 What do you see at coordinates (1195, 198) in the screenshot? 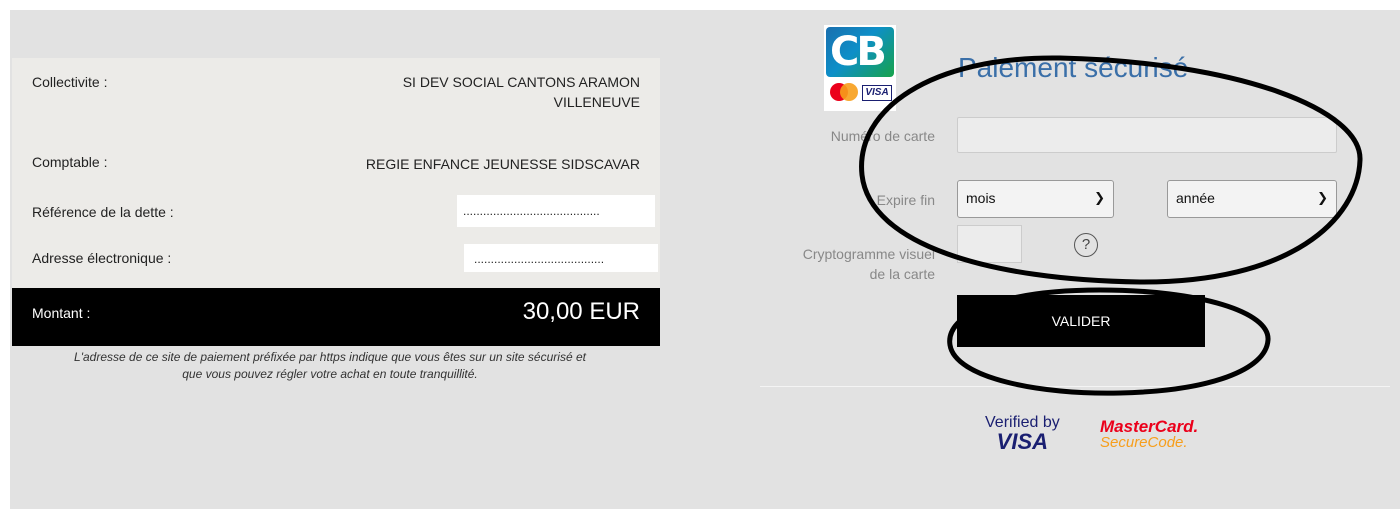
I see `expiry-year-value: année` at bounding box center [1195, 198].